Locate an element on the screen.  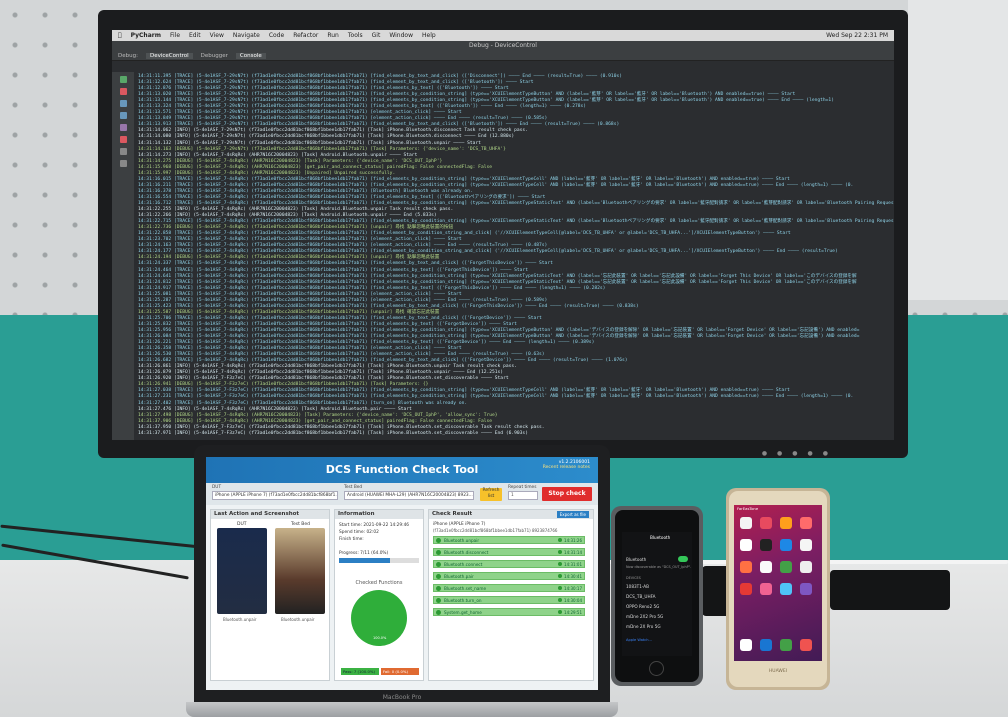
tab-console: Console is located at coordinates (250, 55).